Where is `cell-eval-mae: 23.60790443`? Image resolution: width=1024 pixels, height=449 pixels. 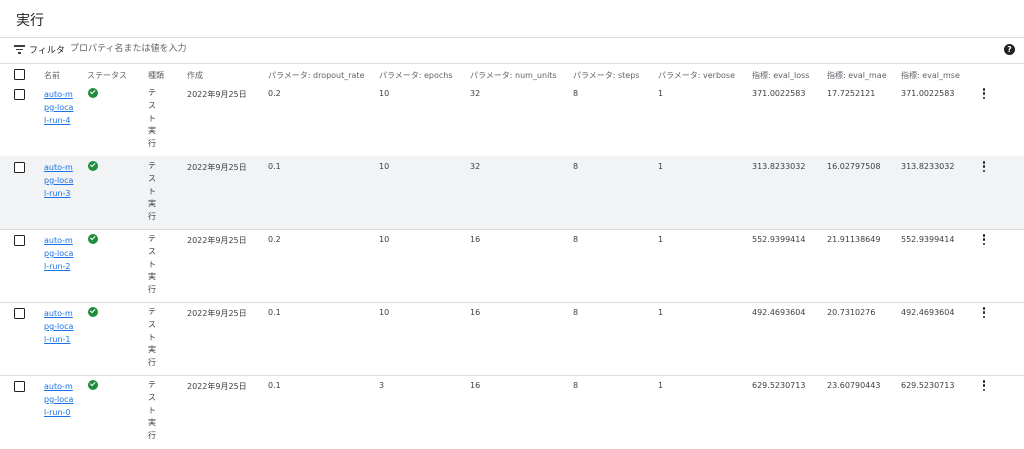 cell-eval-mae: 23.60790443 is located at coordinates (854, 385).